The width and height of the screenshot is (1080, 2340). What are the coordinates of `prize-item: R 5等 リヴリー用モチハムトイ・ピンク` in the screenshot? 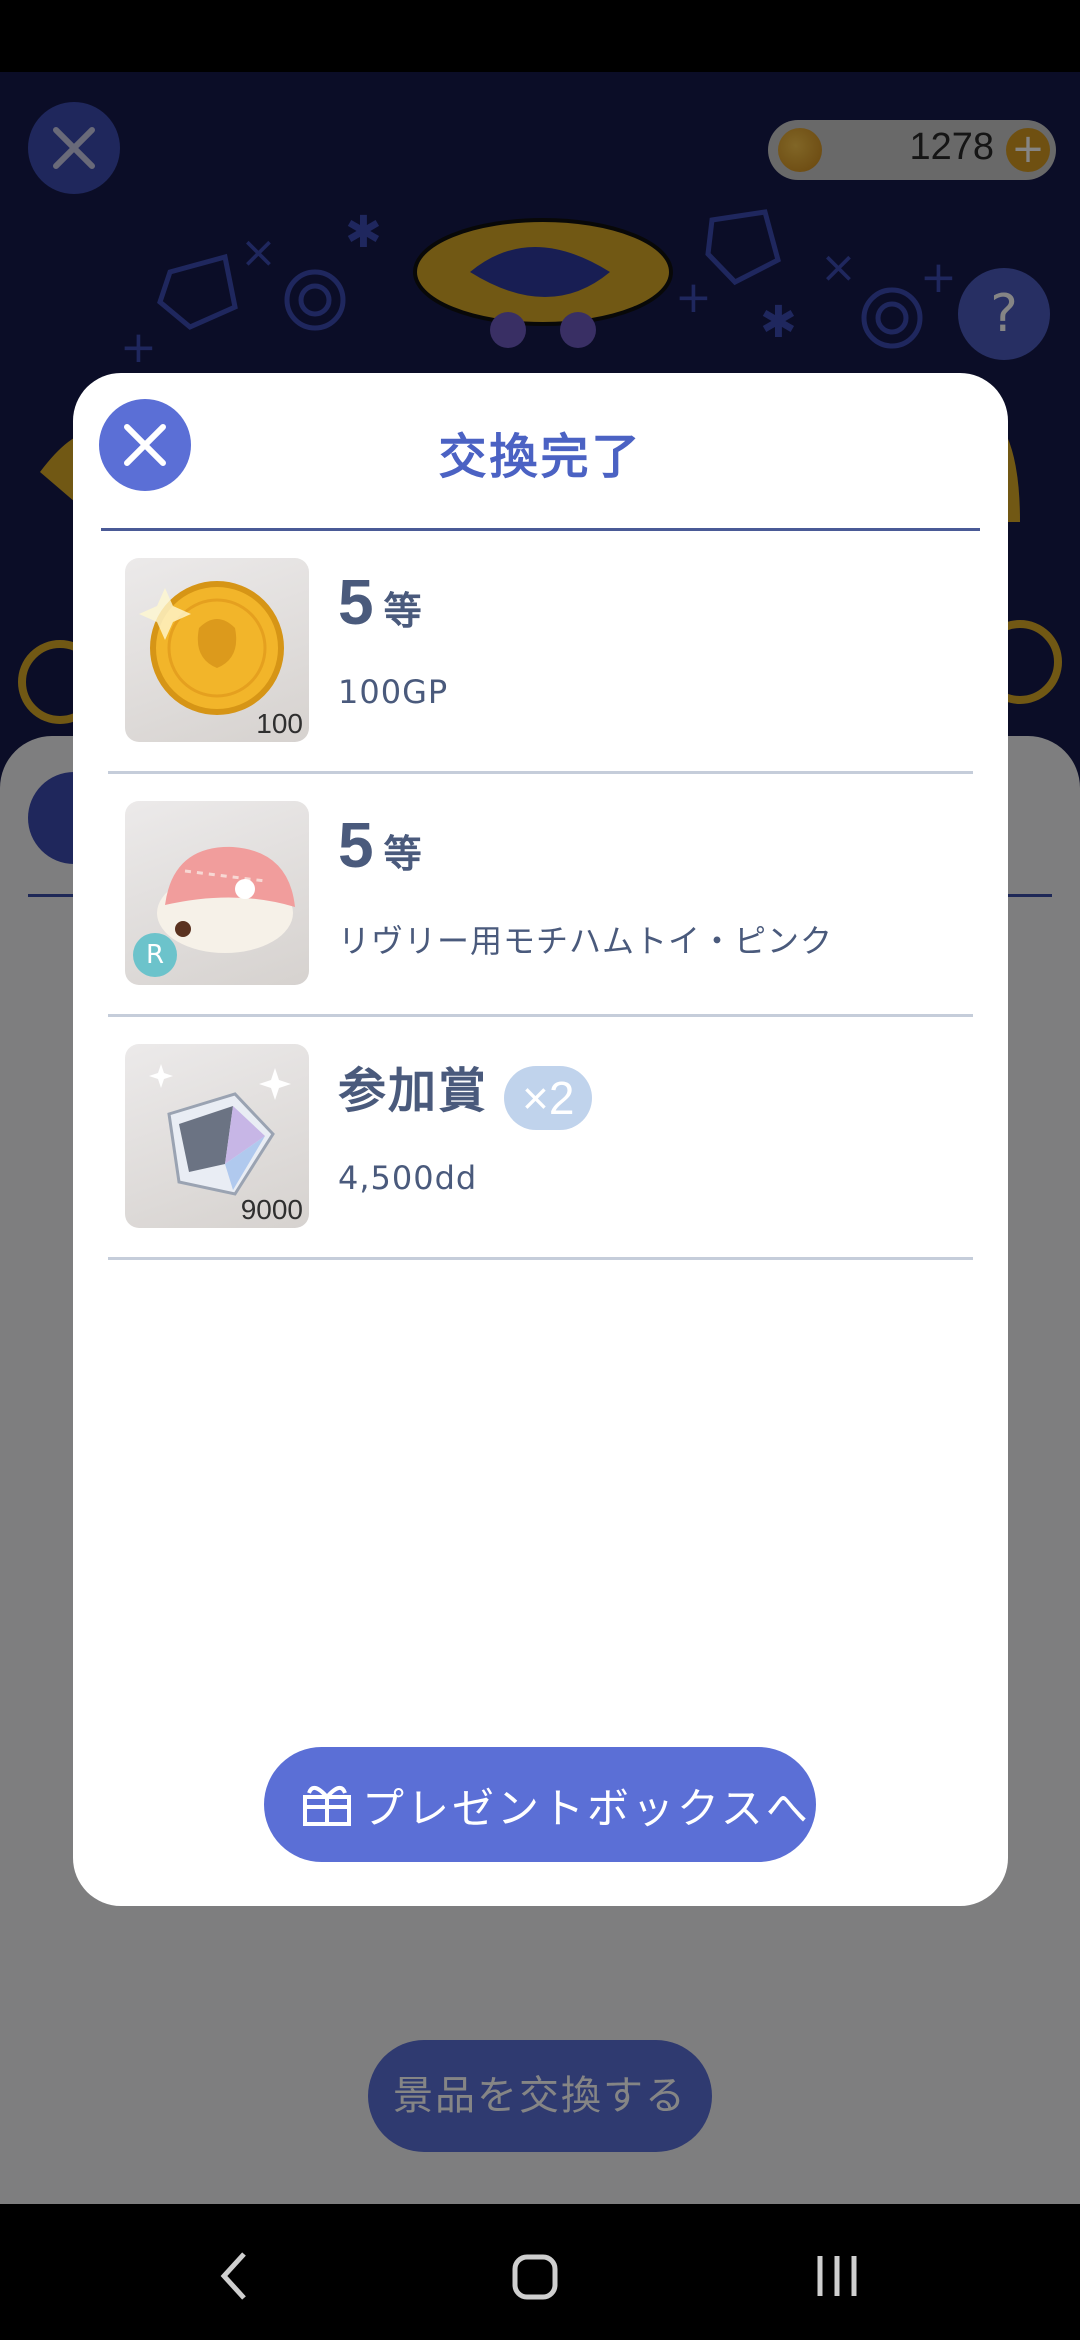 It's located at (540, 895).